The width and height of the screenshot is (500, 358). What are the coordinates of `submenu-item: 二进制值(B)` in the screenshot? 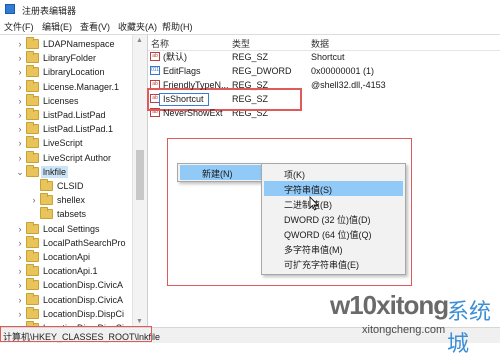 It's located at (333, 203).